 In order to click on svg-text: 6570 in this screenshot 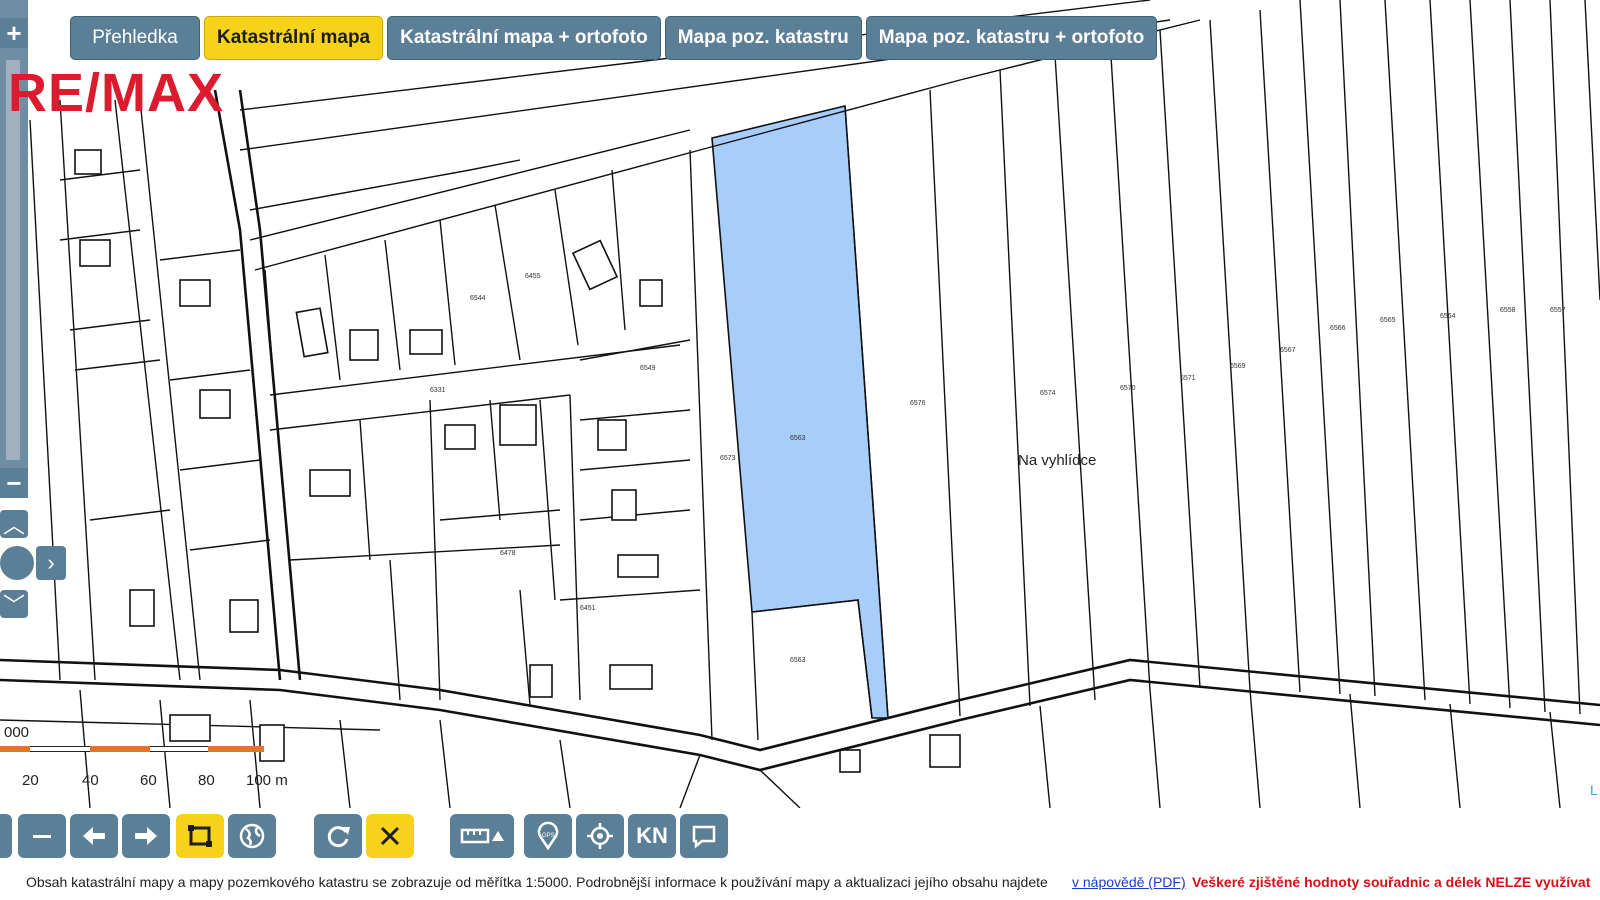, I will do `click(1128, 388)`.